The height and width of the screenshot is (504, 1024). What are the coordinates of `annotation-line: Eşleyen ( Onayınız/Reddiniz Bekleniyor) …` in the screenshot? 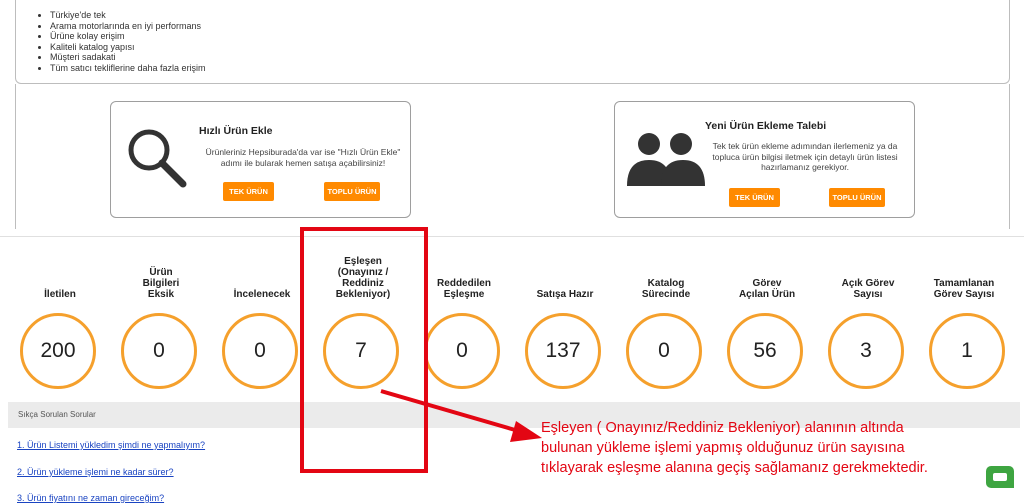 It's located at (722, 428).